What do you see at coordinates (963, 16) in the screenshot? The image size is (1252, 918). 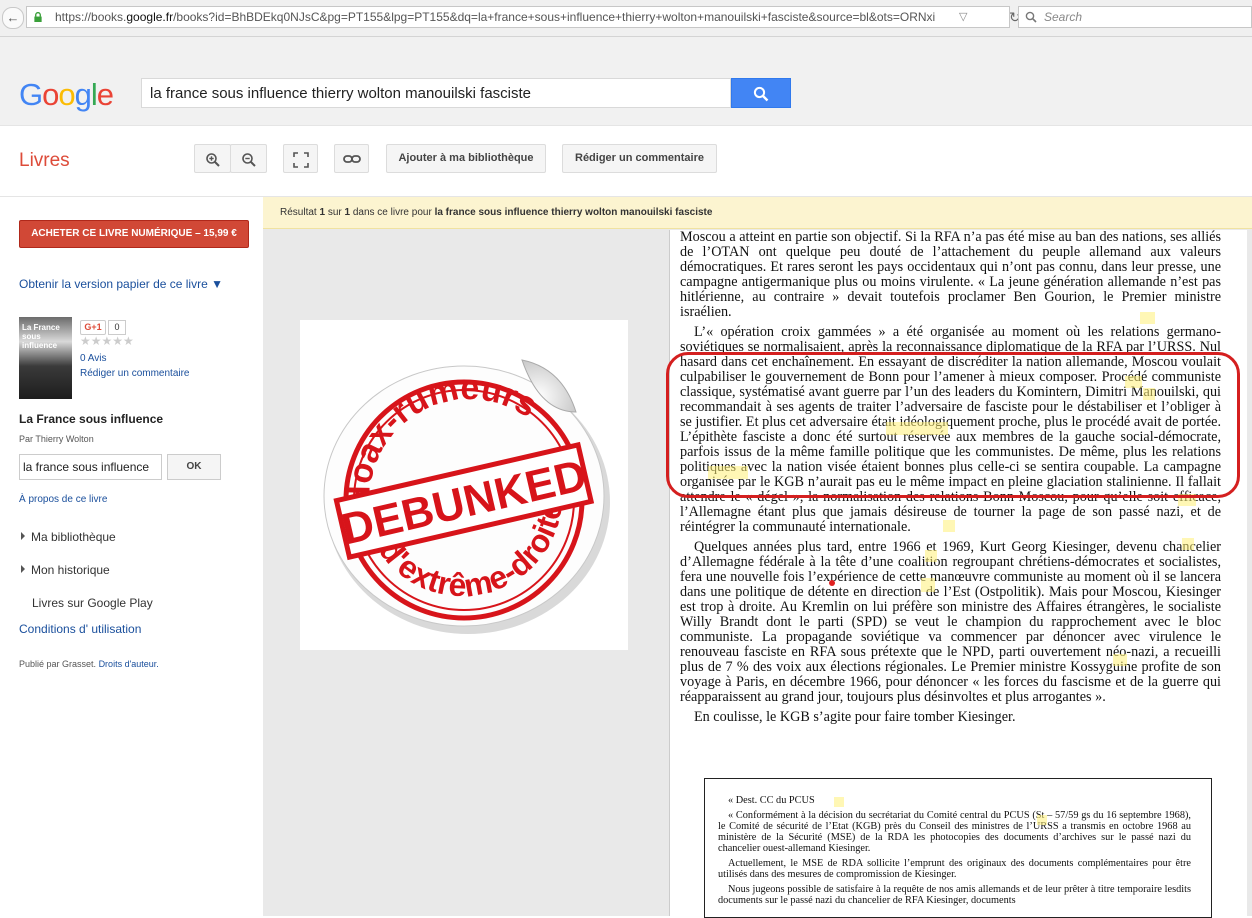 I see `chevron-down-icon: ▽` at bounding box center [963, 16].